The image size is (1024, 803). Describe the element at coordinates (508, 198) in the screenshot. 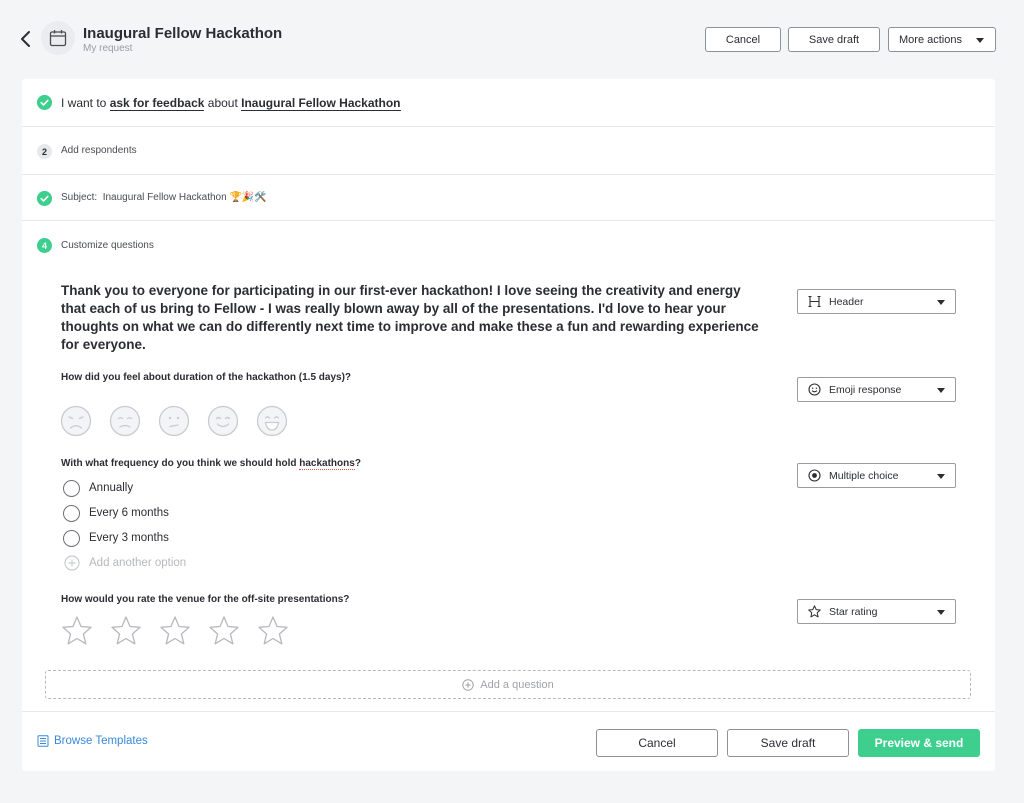

I see `step-subject: Subject: Inaugural Fellow Hackathon 🏆🎉🛠️` at that location.